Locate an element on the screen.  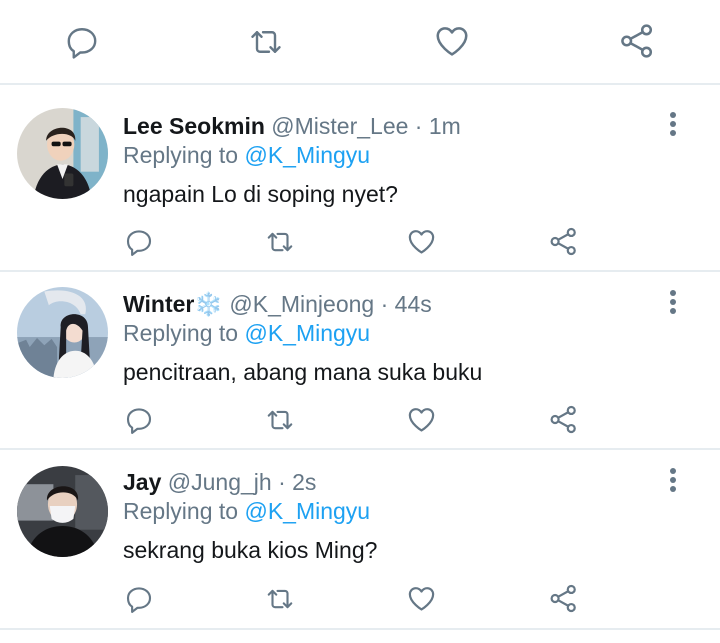
username: @Mister_Lee is located at coordinates (339, 126).